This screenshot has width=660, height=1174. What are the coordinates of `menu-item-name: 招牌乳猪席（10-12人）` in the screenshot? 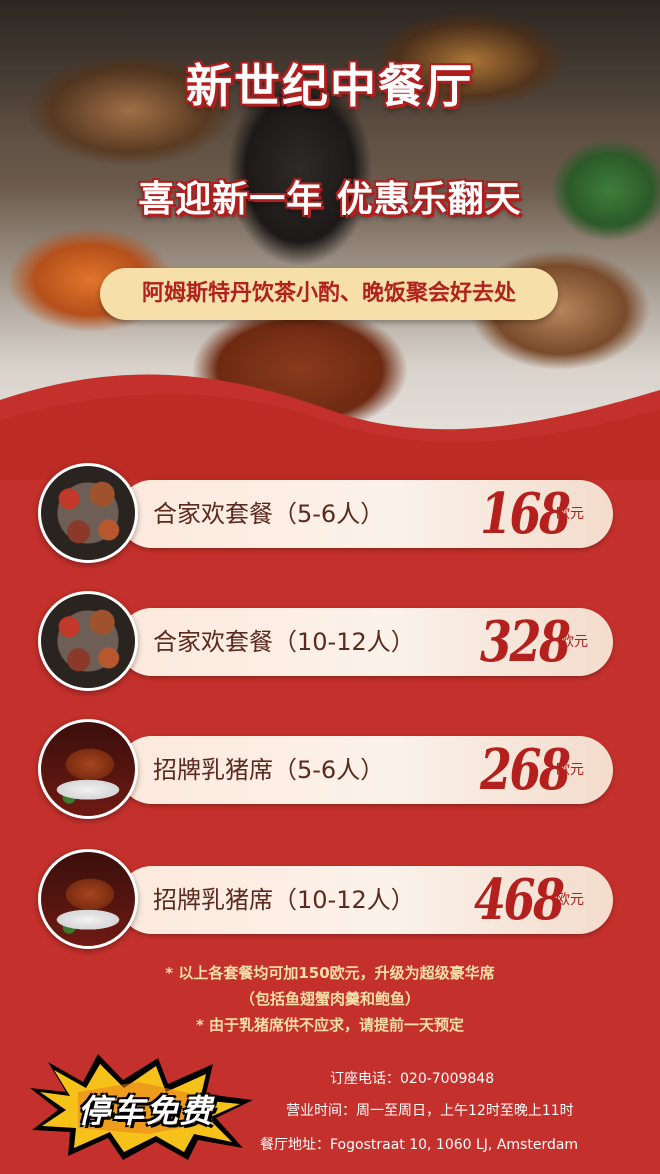 It's located at (284, 900).